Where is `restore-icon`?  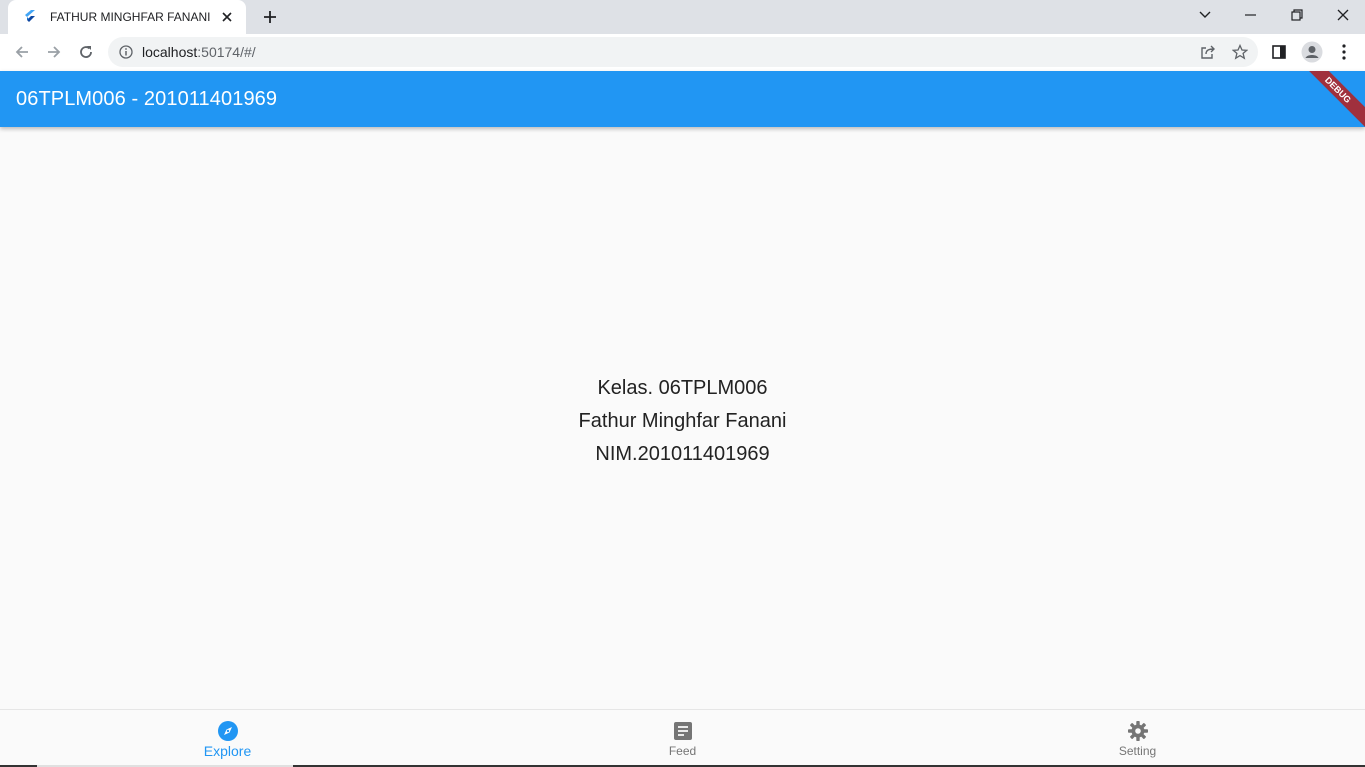 restore-icon is located at coordinates (1297, 15).